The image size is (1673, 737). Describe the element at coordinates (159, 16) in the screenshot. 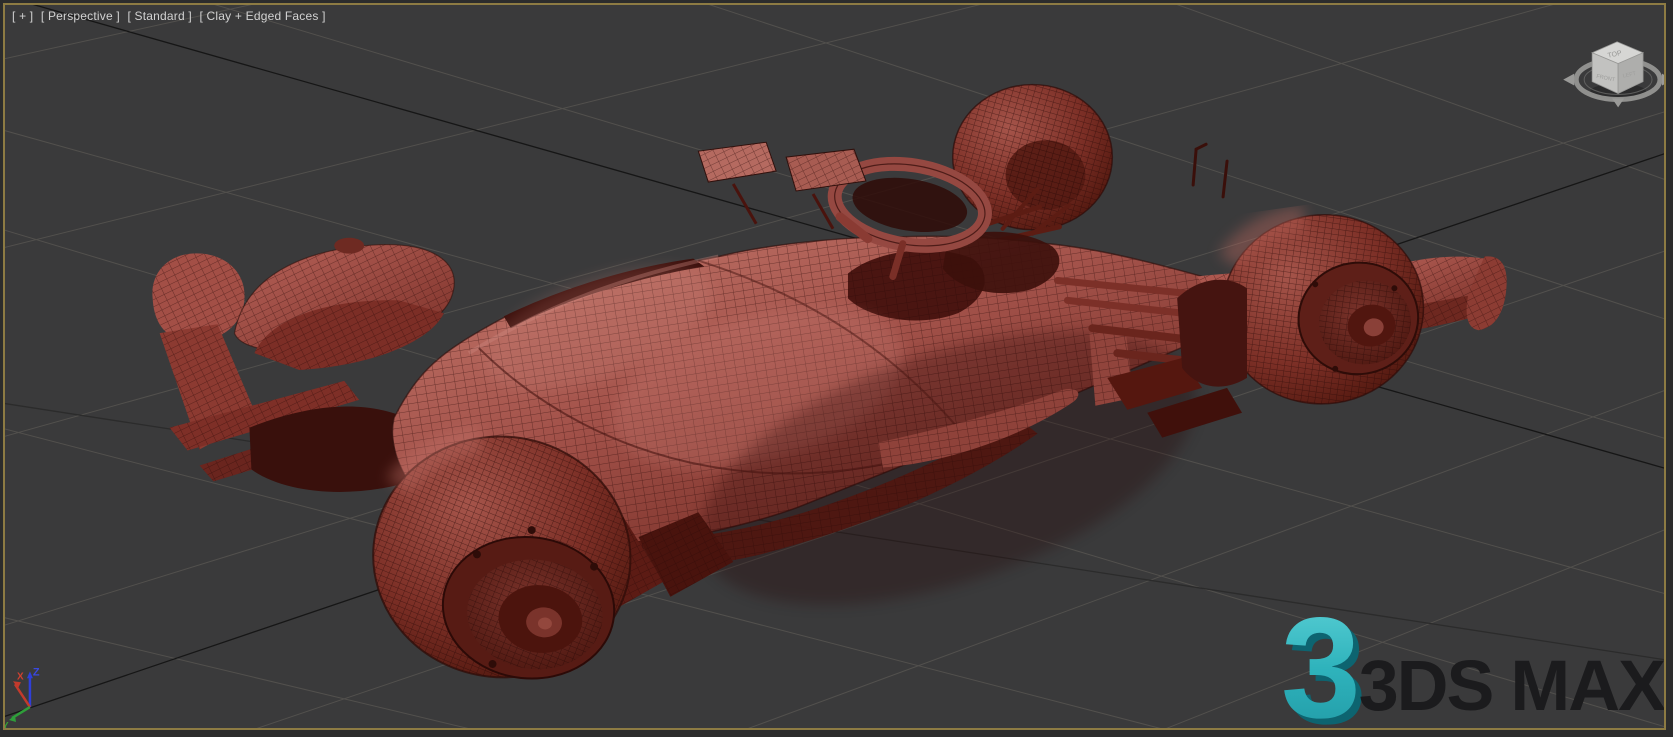

I see `viewport-menu-renderer: [ Standard ]` at that location.